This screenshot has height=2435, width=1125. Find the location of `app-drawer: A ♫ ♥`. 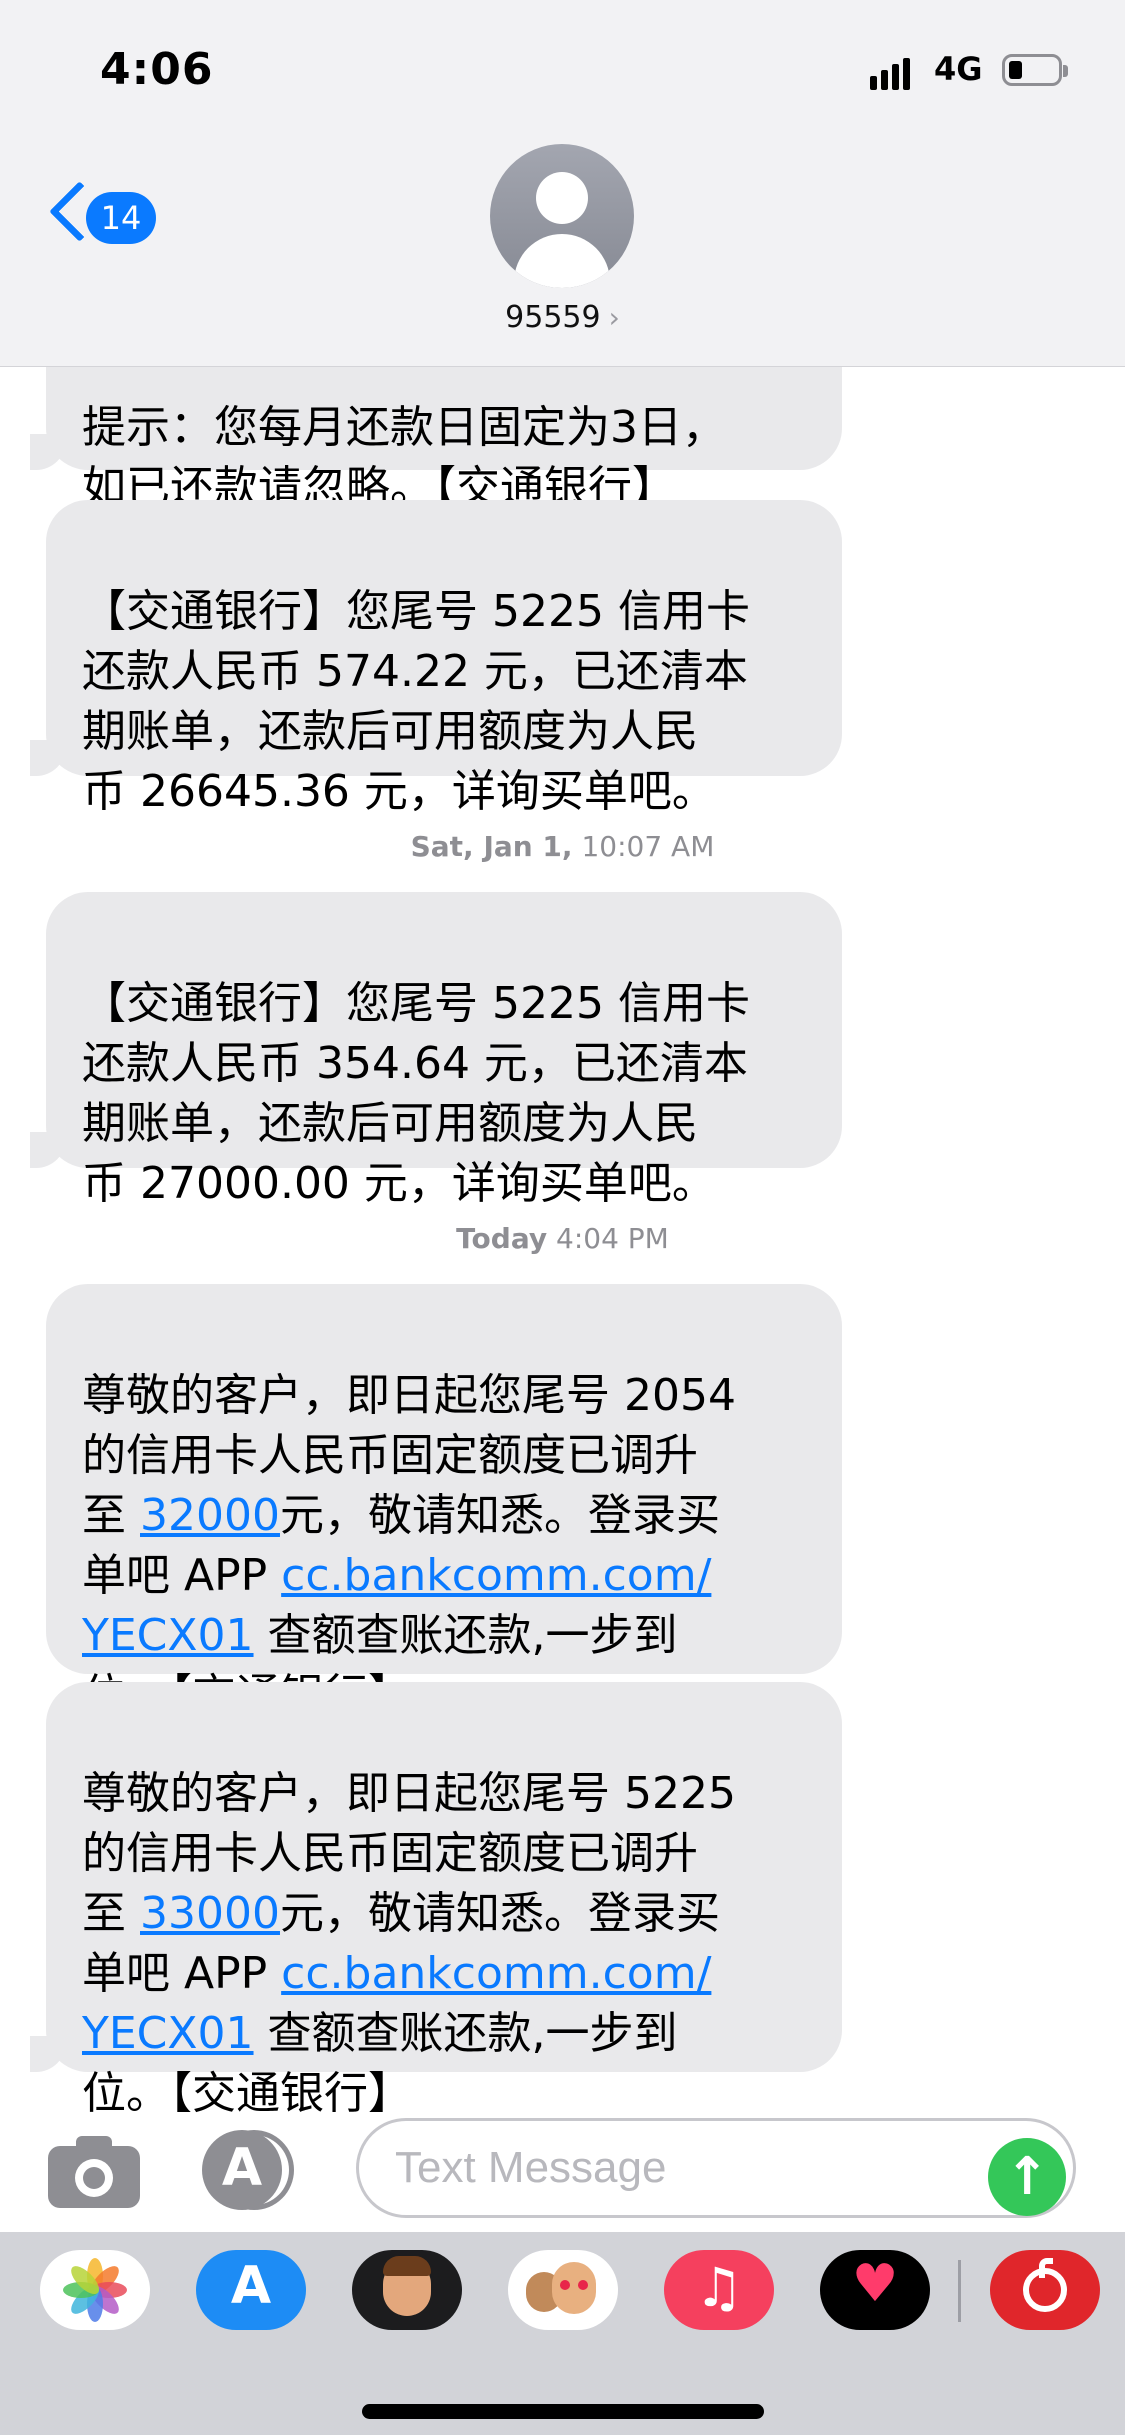

app-drawer: A ♫ ♥ is located at coordinates (562, 2333).